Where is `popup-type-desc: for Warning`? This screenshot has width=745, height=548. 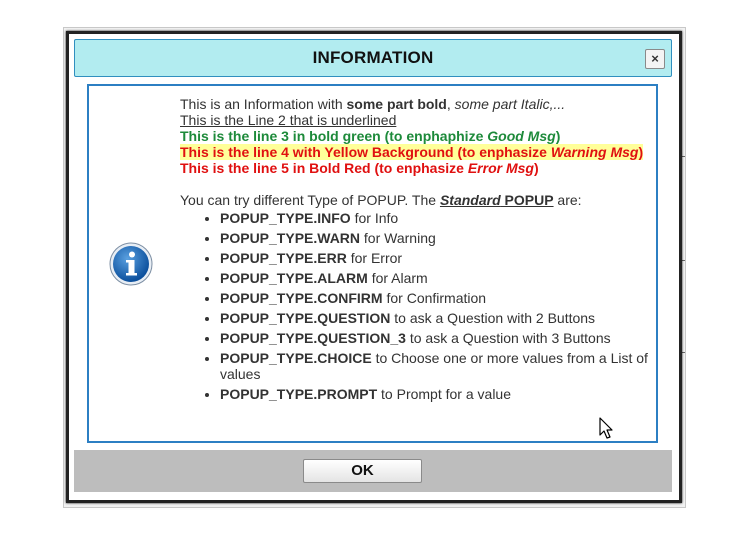 popup-type-desc: for Warning is located at coordinates (398, 238).